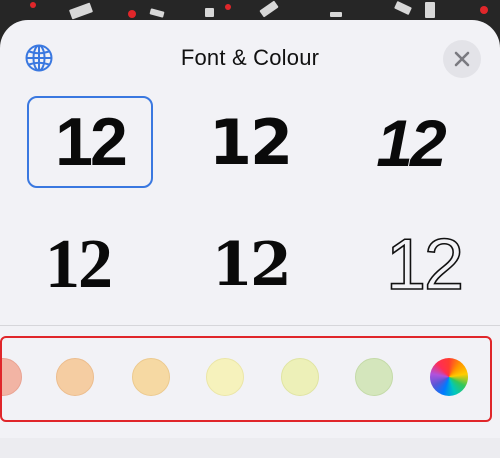  I want to click on colour-swatch-orange, so click(75, 377).